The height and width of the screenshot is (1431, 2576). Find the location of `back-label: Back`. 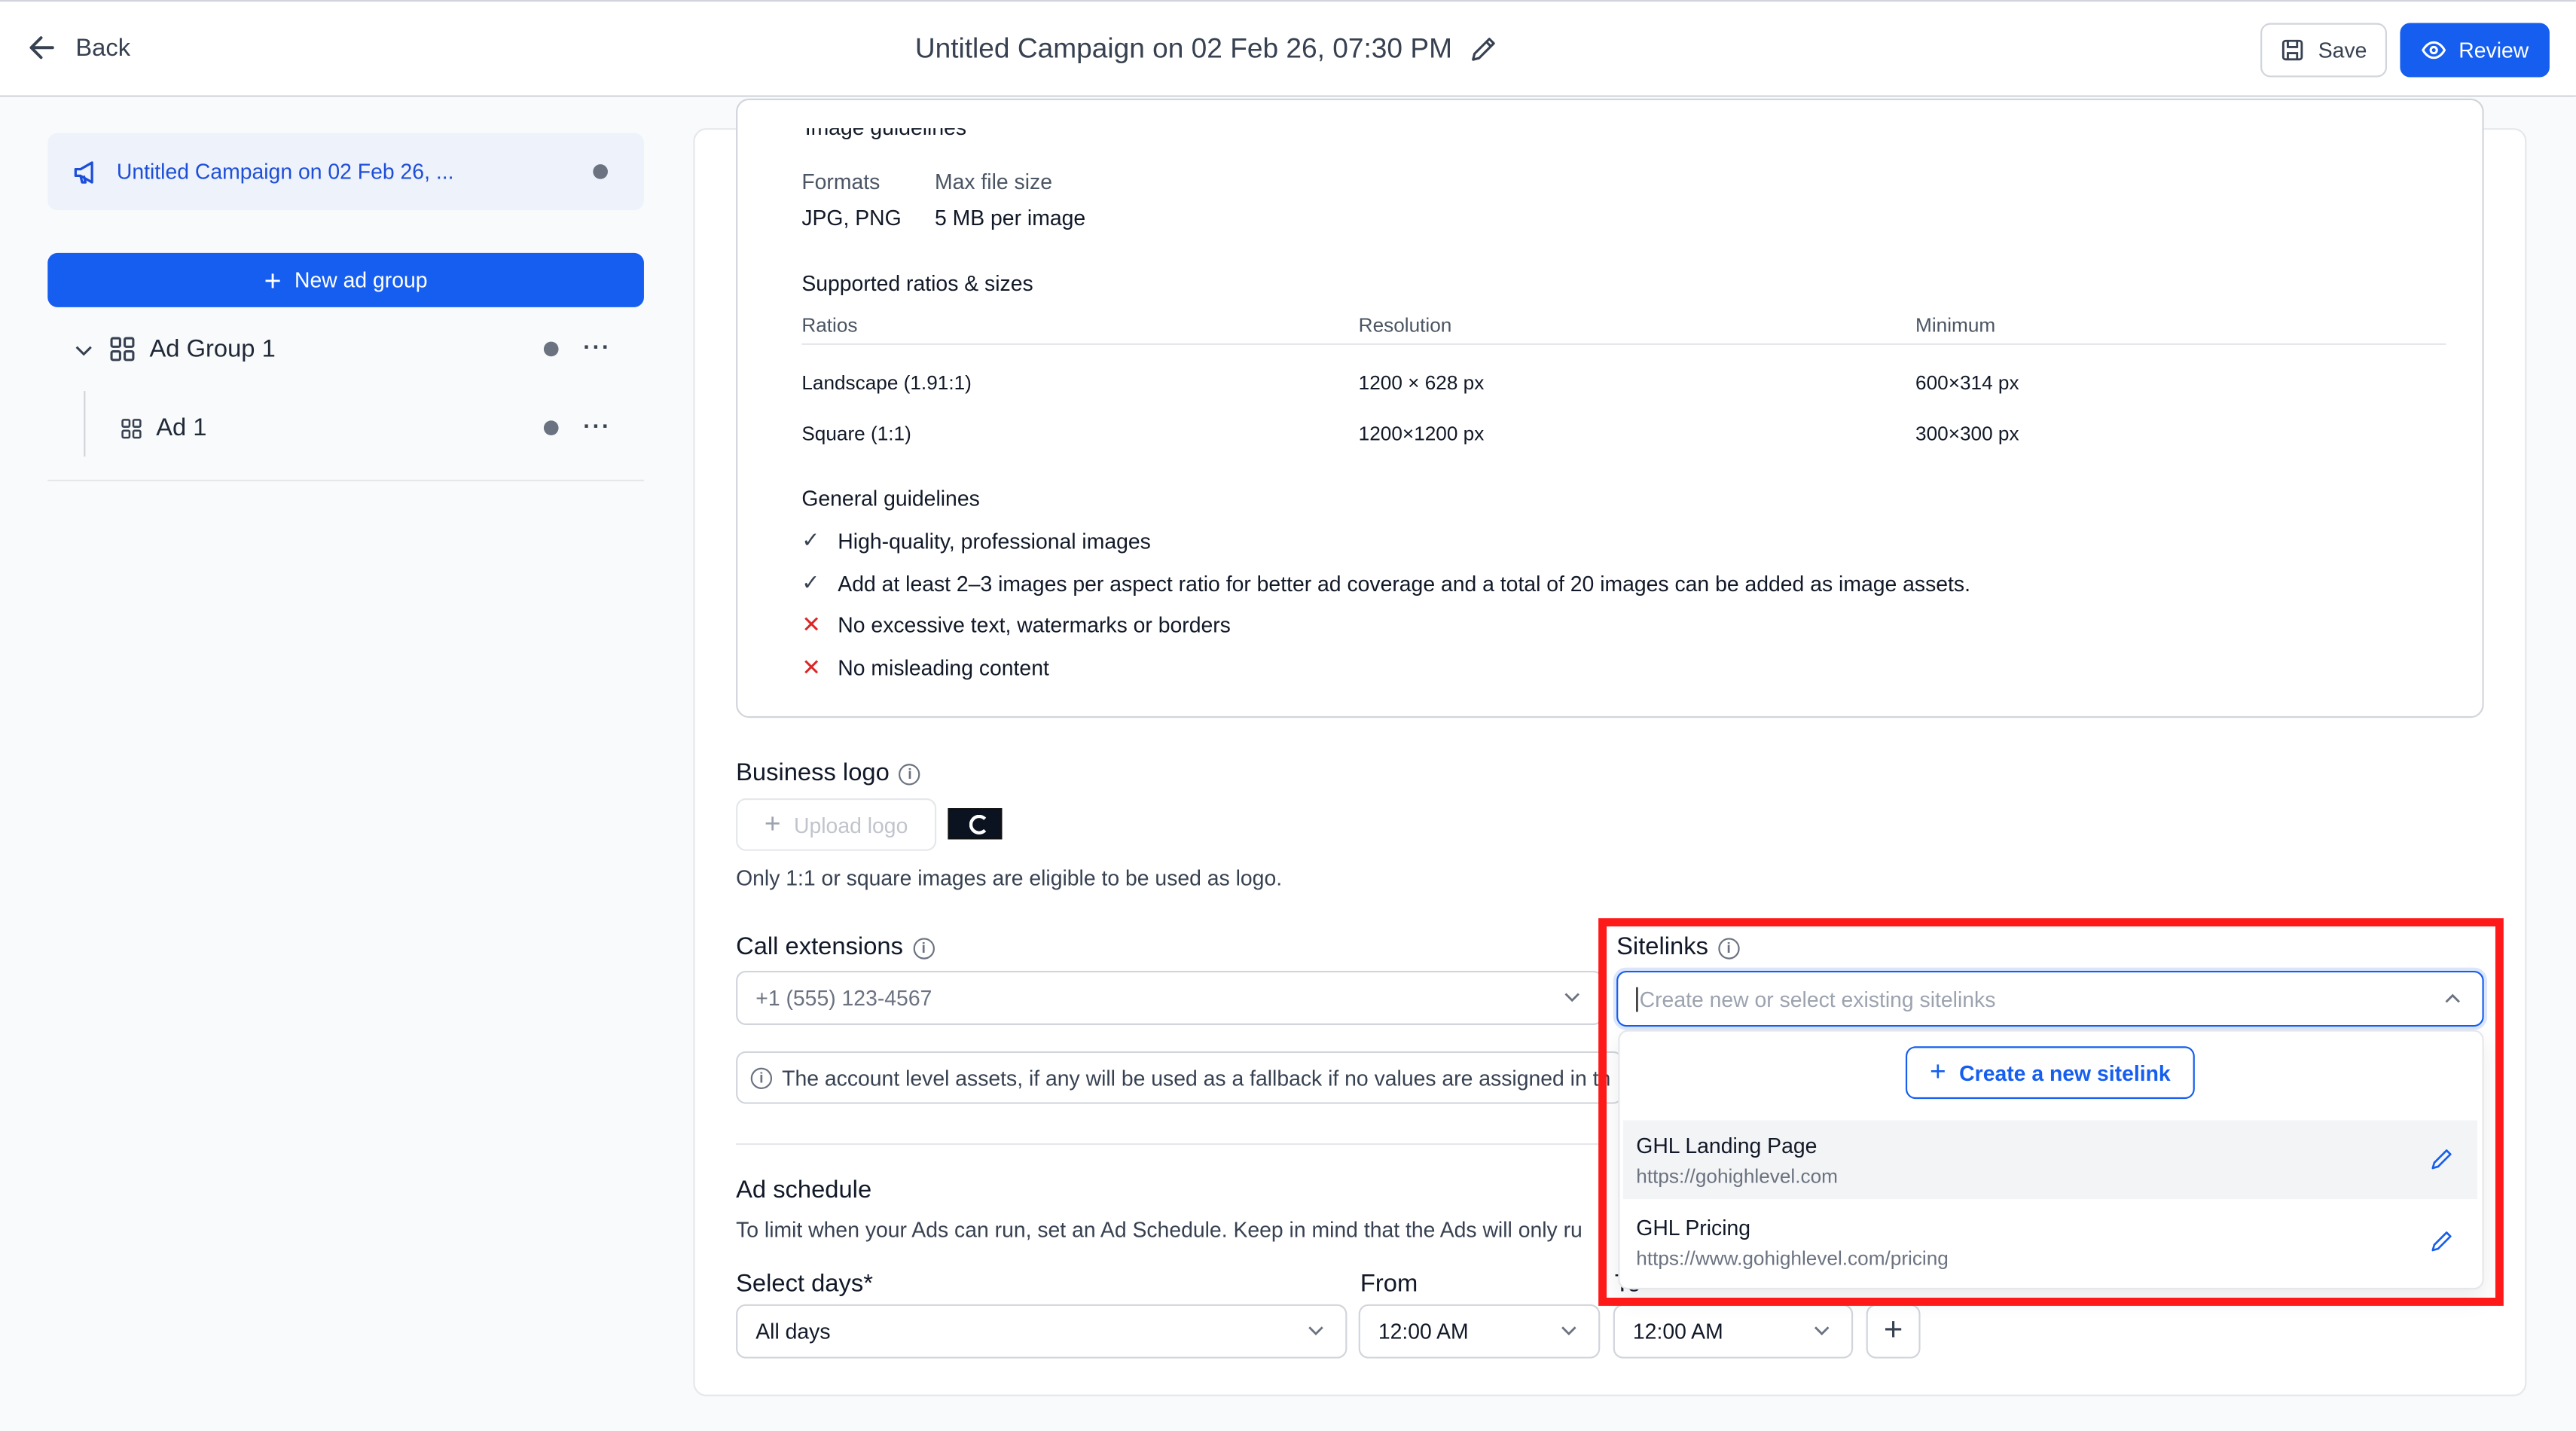

back-label: Back is located at coordinates (103, 48).